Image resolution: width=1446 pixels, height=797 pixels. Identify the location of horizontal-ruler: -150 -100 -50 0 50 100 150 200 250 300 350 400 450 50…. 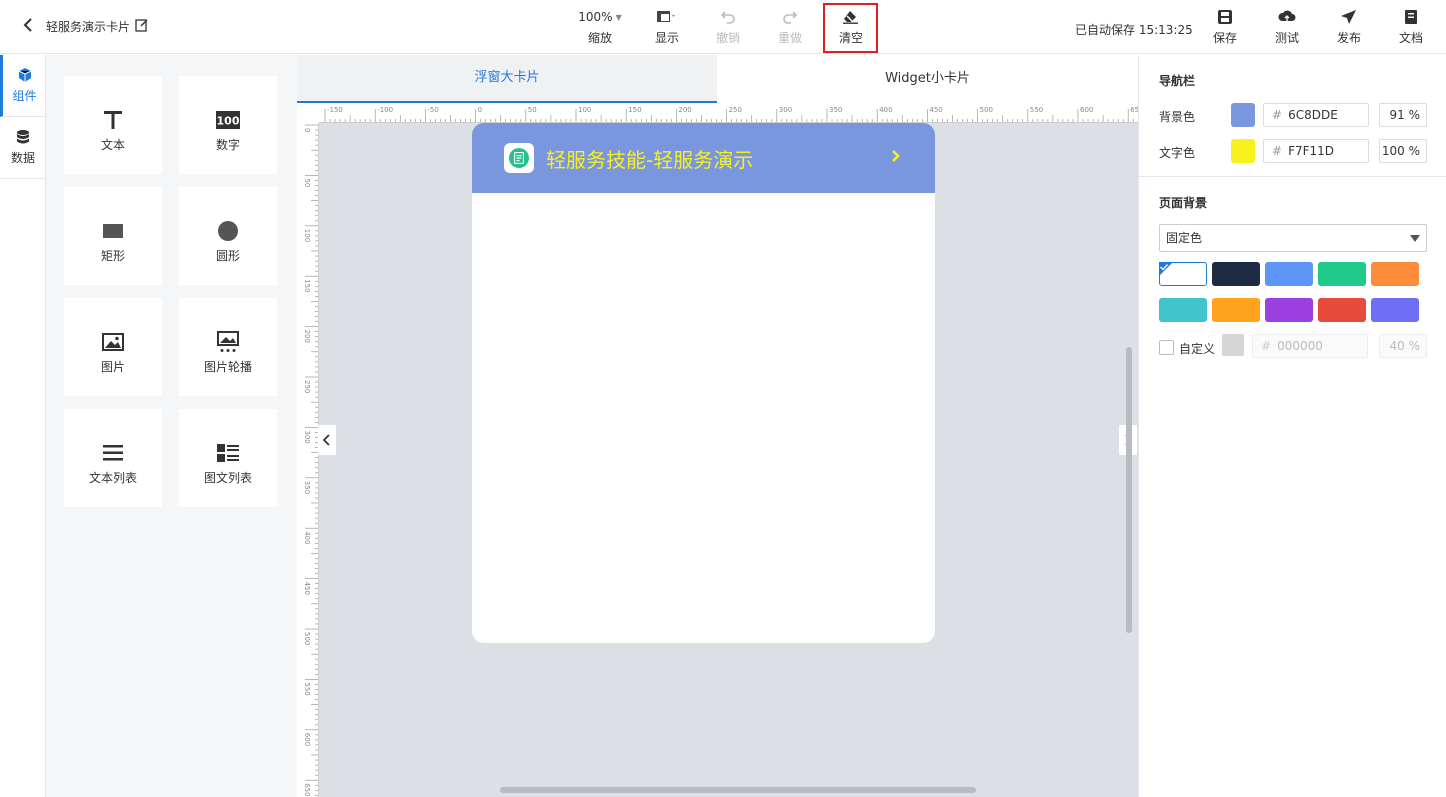
(728, 113).